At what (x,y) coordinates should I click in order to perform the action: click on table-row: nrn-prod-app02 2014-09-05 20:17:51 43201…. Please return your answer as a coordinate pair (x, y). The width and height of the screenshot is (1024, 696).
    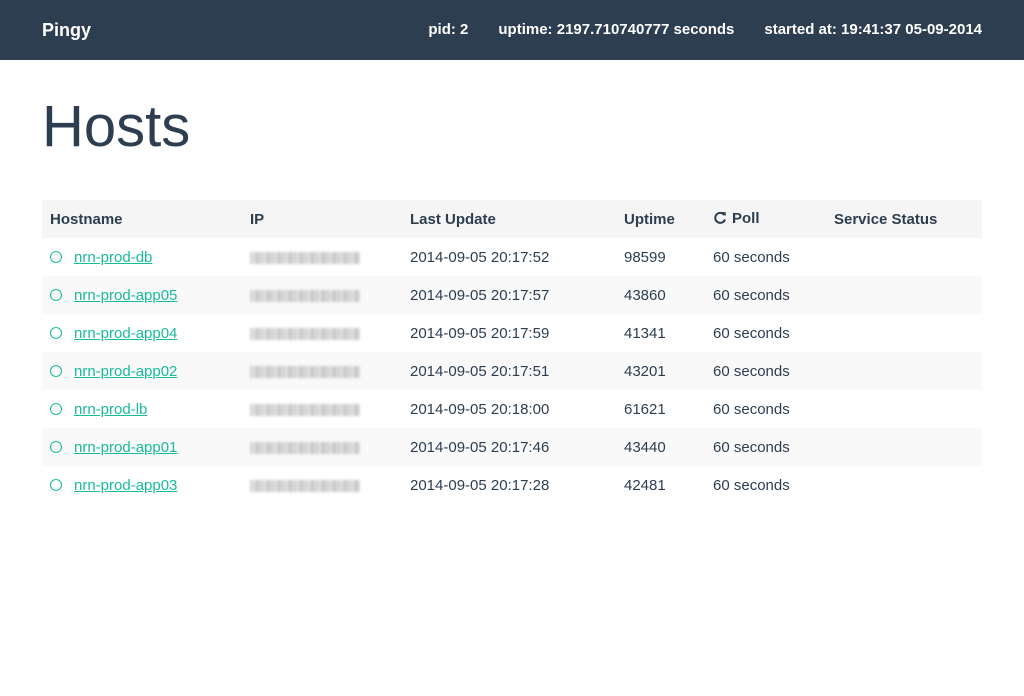
    Looking at the image, I should click on (512, 371).